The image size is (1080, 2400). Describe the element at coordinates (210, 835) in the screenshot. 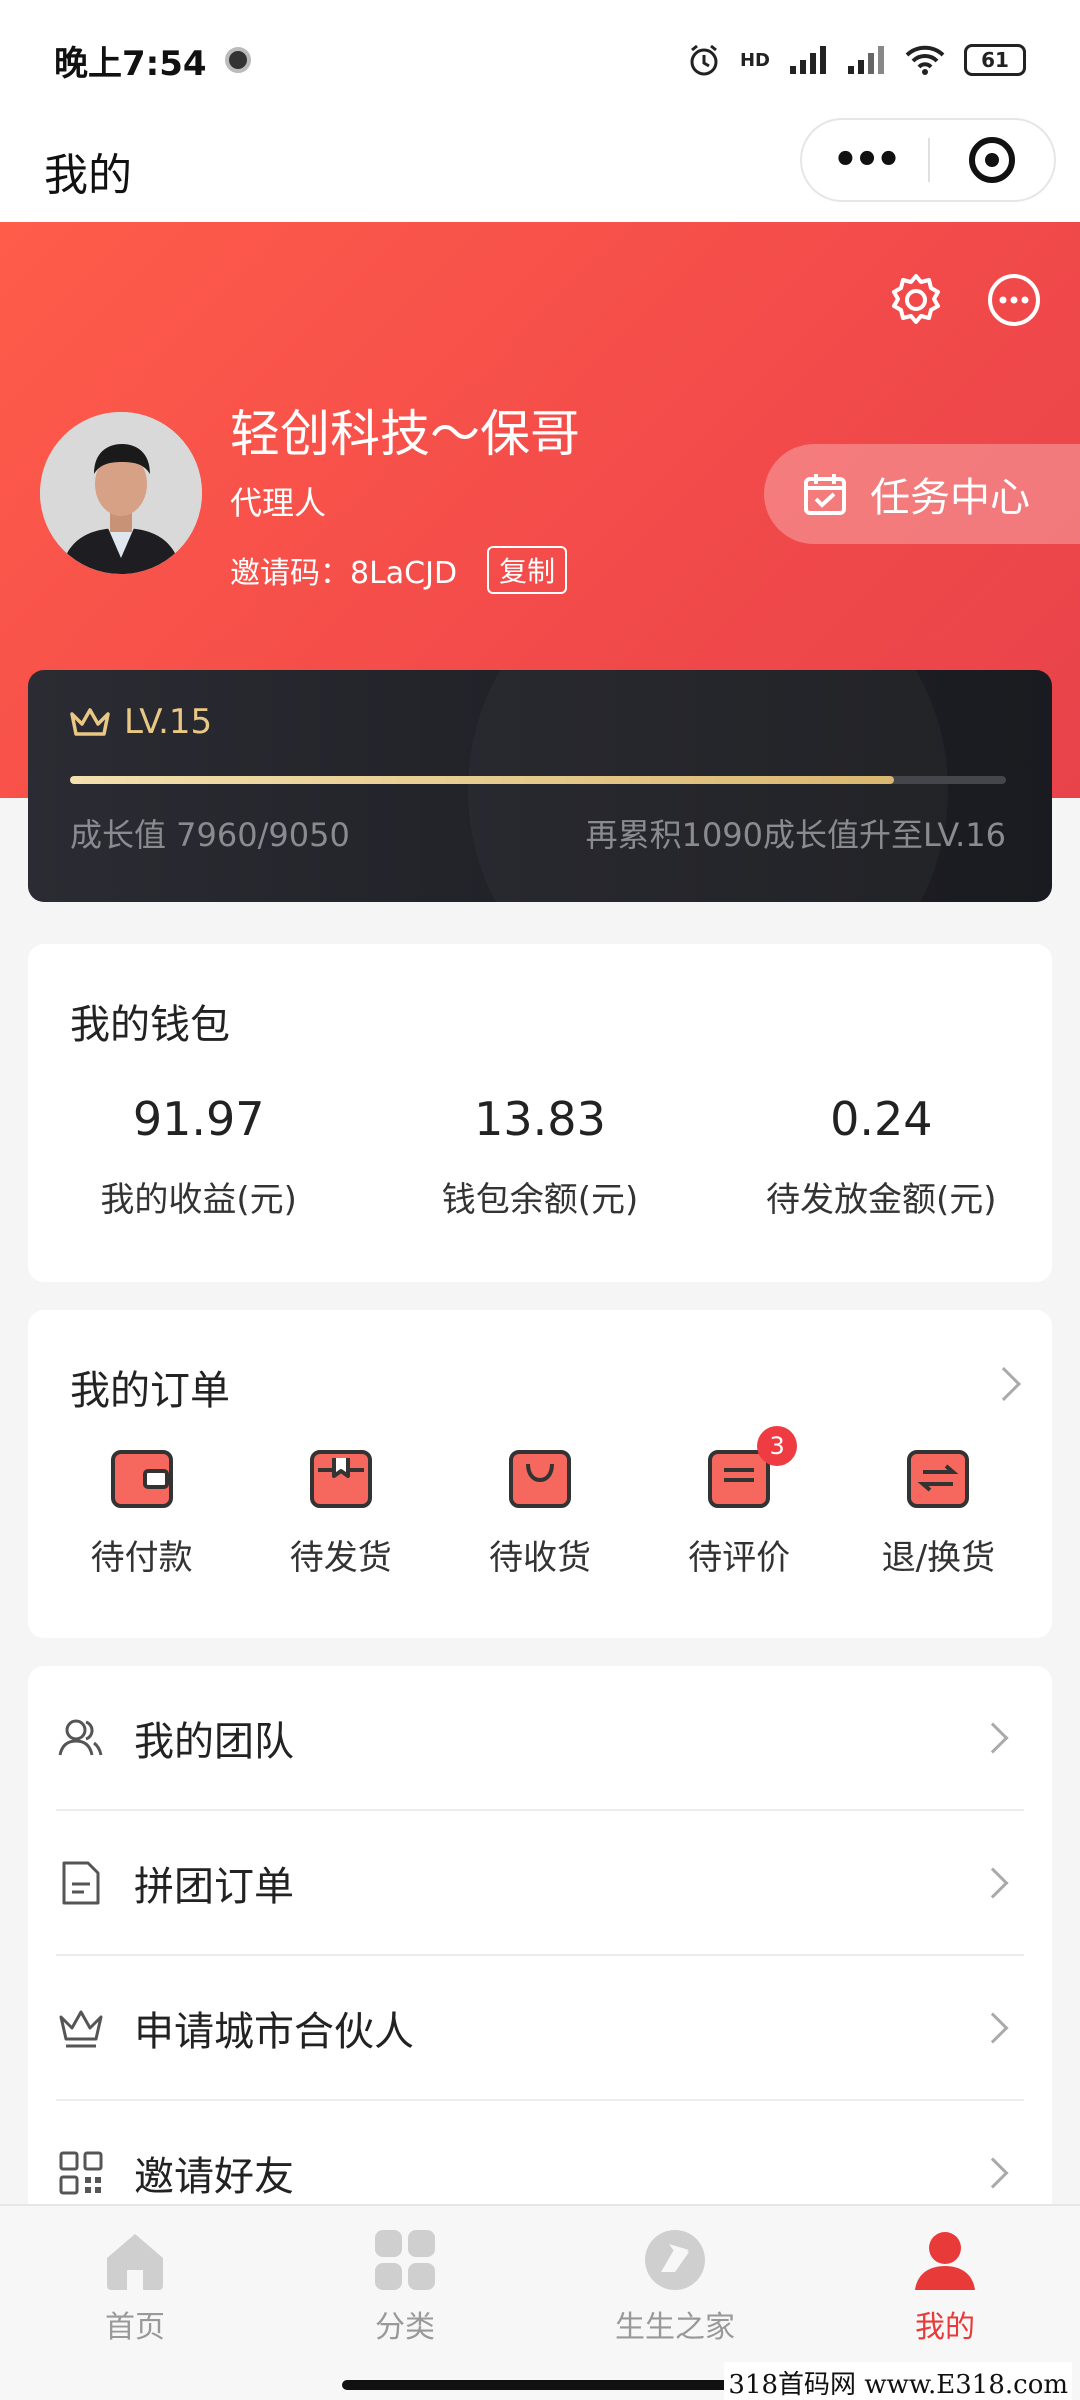

I see `growth-value: 成长值 7960/9050` at that location.